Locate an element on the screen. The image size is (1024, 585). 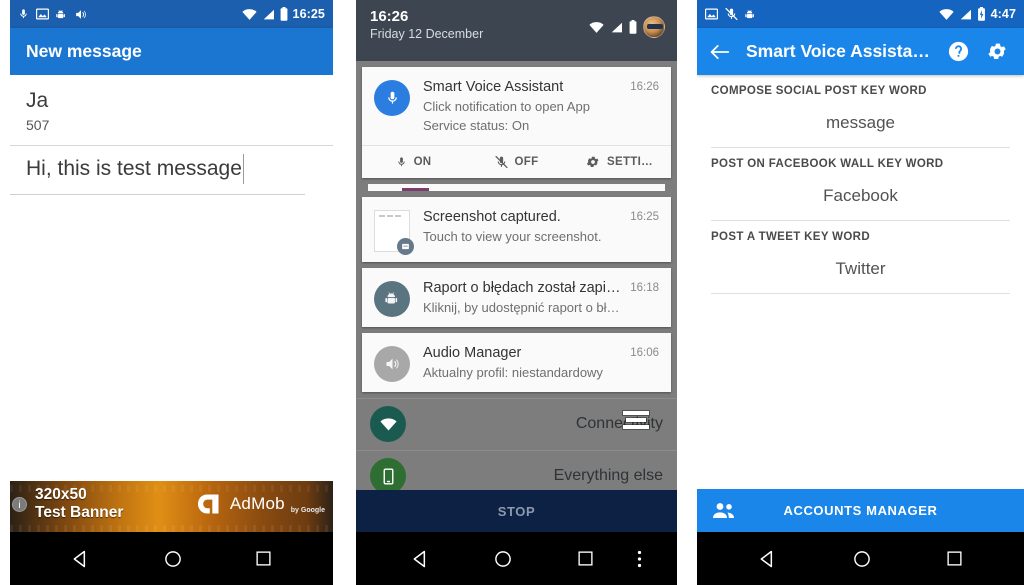
message-input: Hi, this is test message is located at coordinates (171, 170).